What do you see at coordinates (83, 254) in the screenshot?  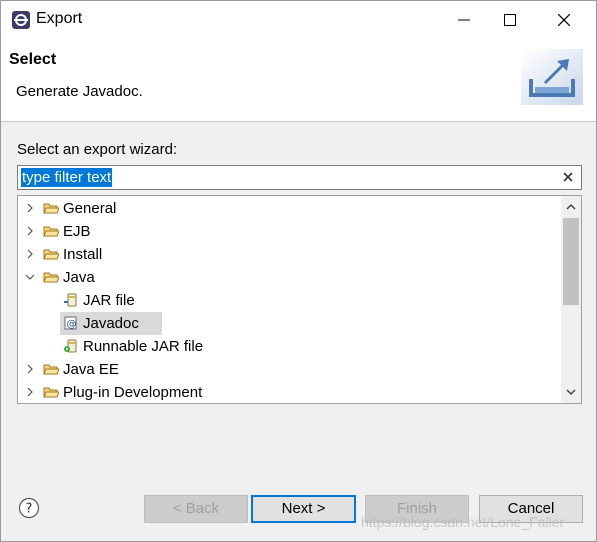 I see `tree-item-label: Install` at bounding box center [83, 254].